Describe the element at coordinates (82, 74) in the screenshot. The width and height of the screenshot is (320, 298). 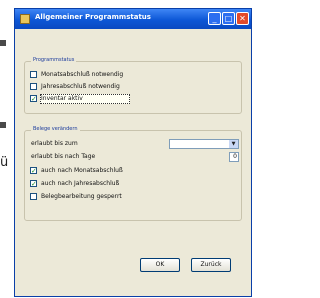
I see `monatsabschluss-label: Monatsabschluß notwendig` at that location.